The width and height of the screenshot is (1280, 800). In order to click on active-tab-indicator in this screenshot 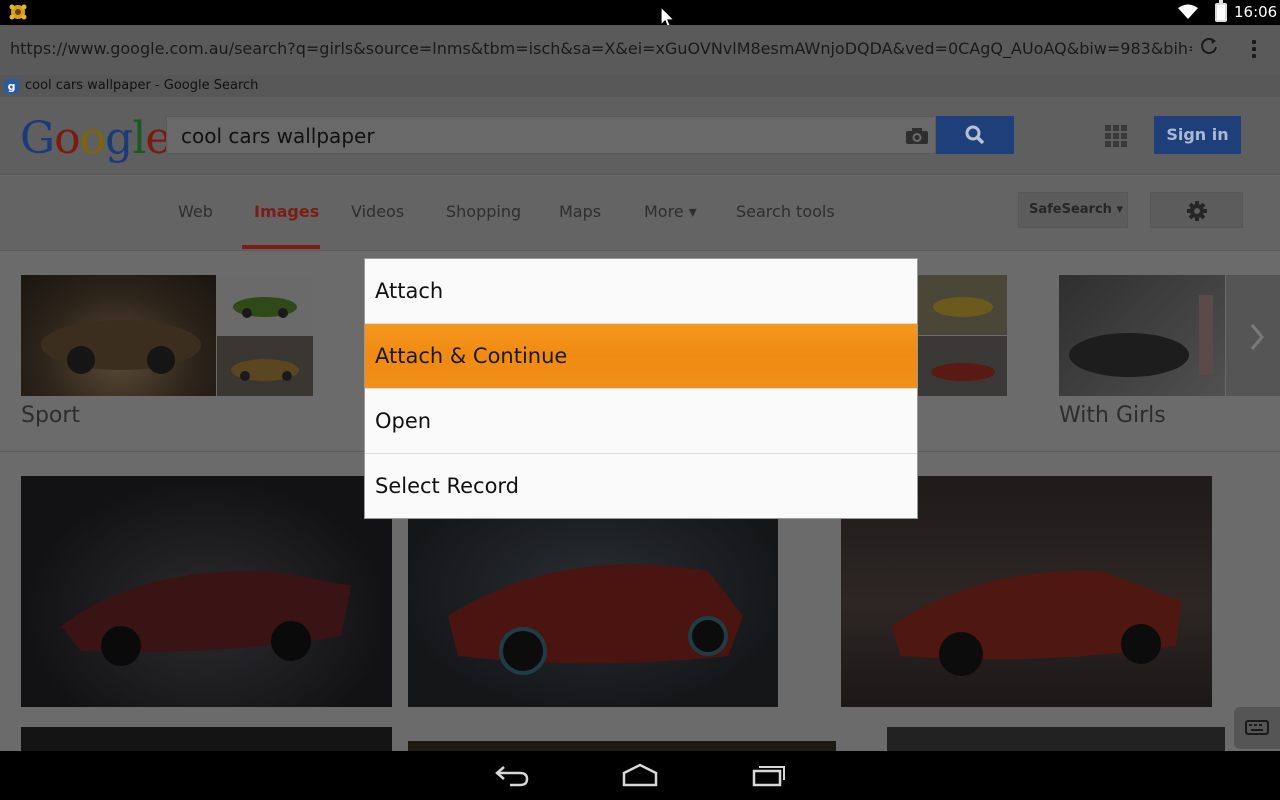, I will do `click(281, 247)`.